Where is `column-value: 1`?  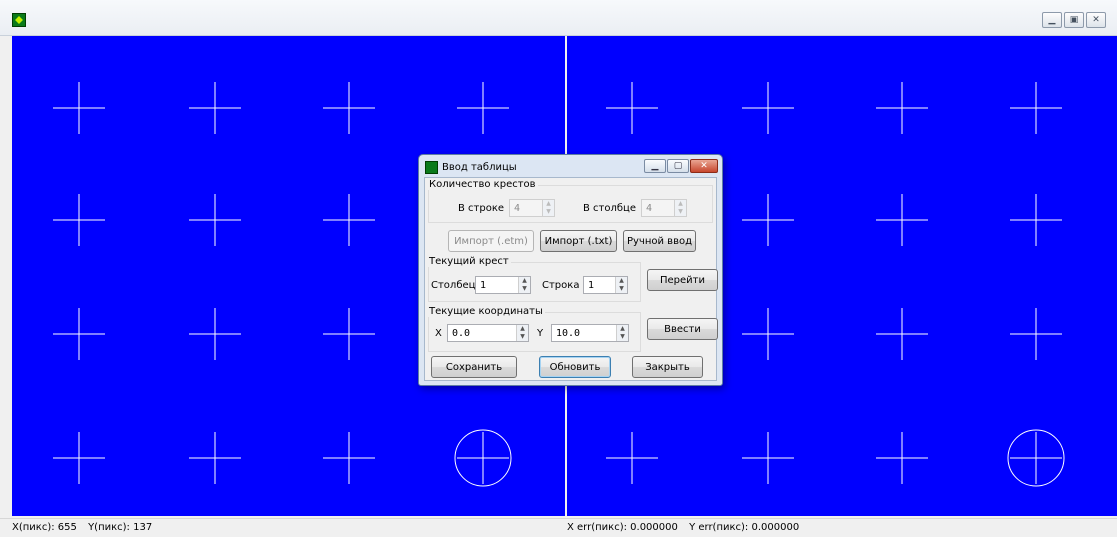
column-value: 1 is located at coordinates (483, 285).